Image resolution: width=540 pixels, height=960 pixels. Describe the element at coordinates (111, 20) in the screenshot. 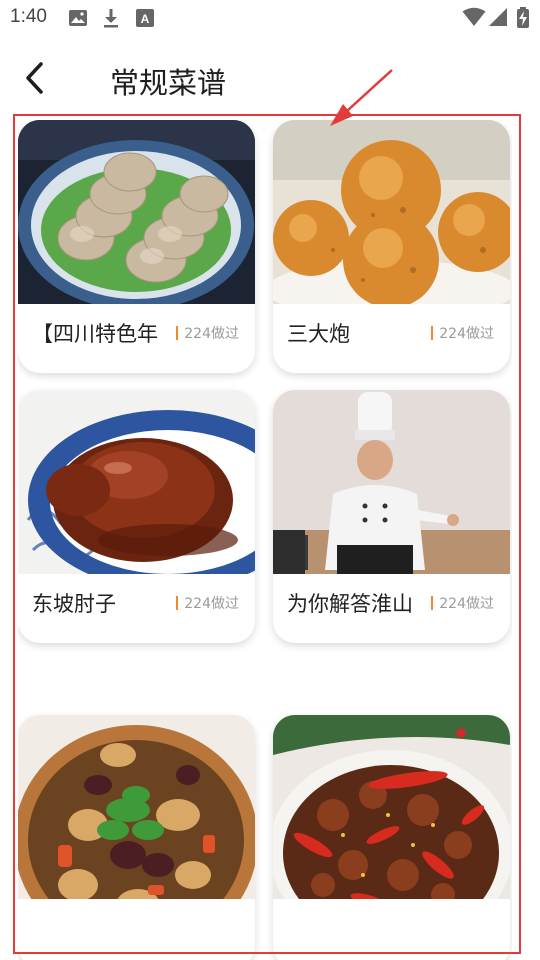

I see `download-icon` at that location.